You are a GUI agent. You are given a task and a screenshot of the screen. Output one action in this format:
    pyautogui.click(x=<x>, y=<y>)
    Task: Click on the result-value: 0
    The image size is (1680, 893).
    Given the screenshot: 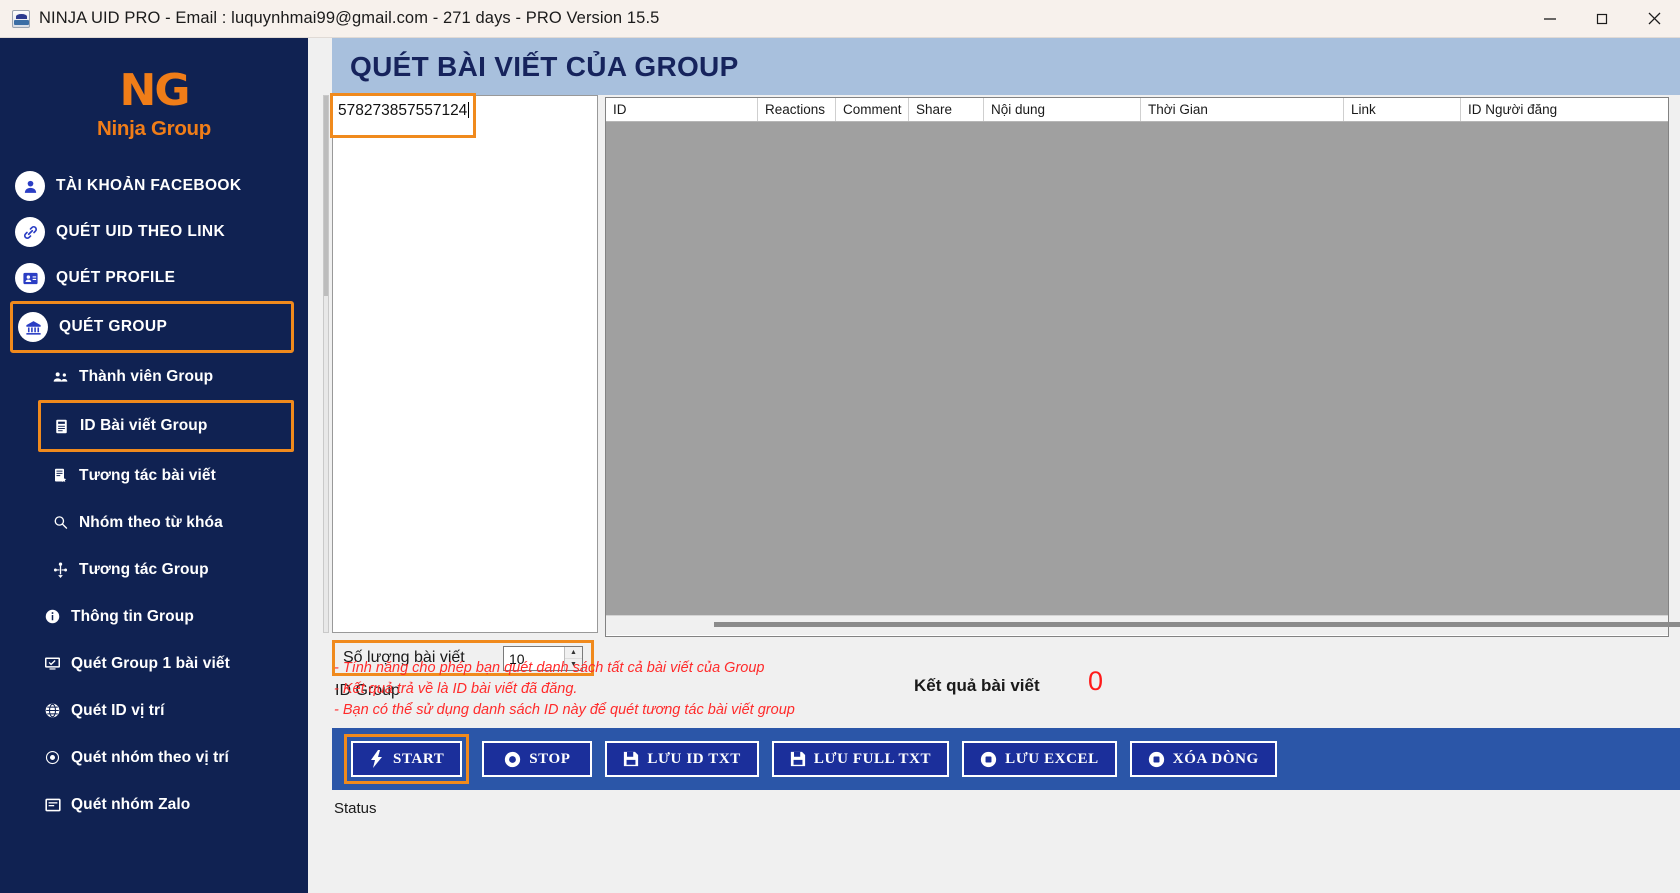 What is the action you would take?
    pyautogui.click(x=1096, y=681)
    